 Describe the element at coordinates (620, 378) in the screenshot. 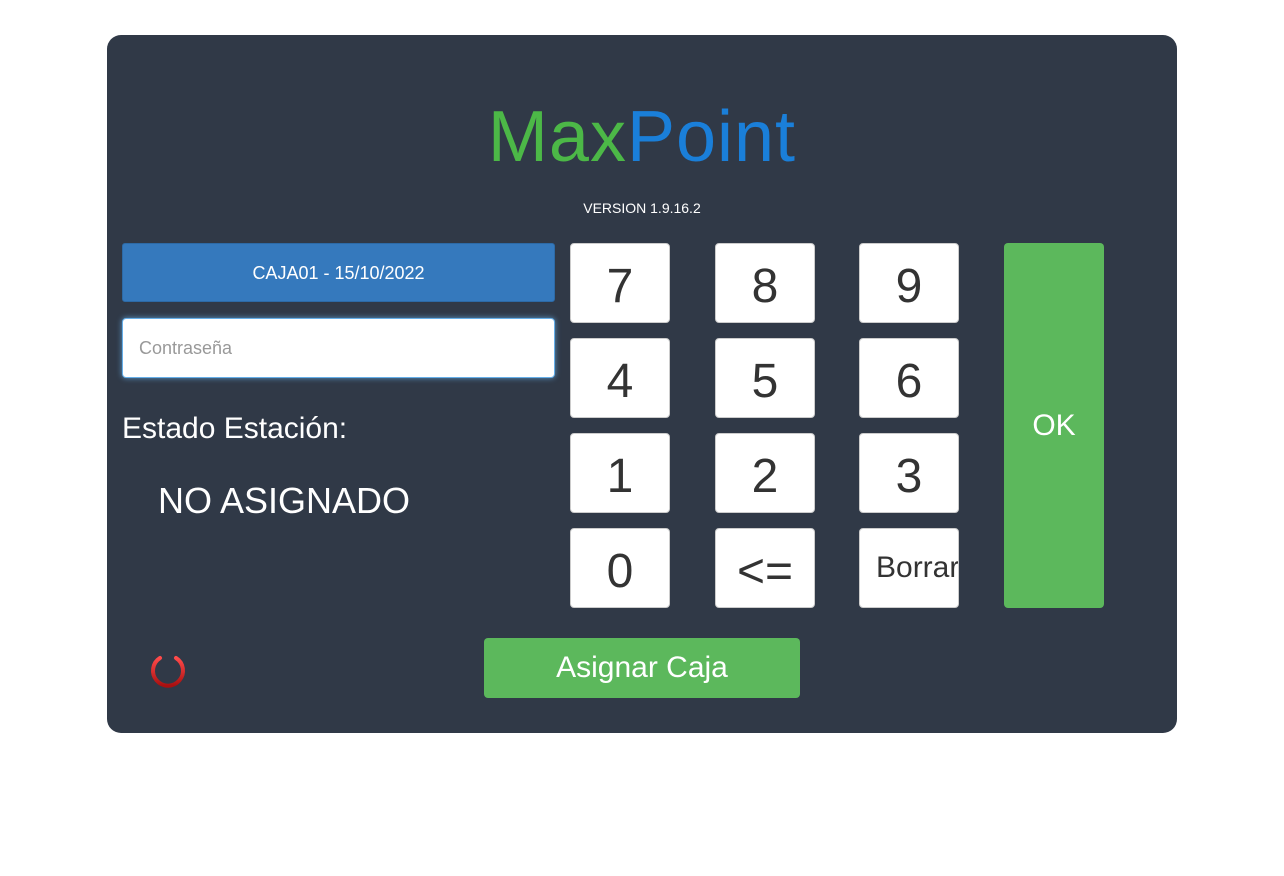

I see `key-4: 4` at that location.